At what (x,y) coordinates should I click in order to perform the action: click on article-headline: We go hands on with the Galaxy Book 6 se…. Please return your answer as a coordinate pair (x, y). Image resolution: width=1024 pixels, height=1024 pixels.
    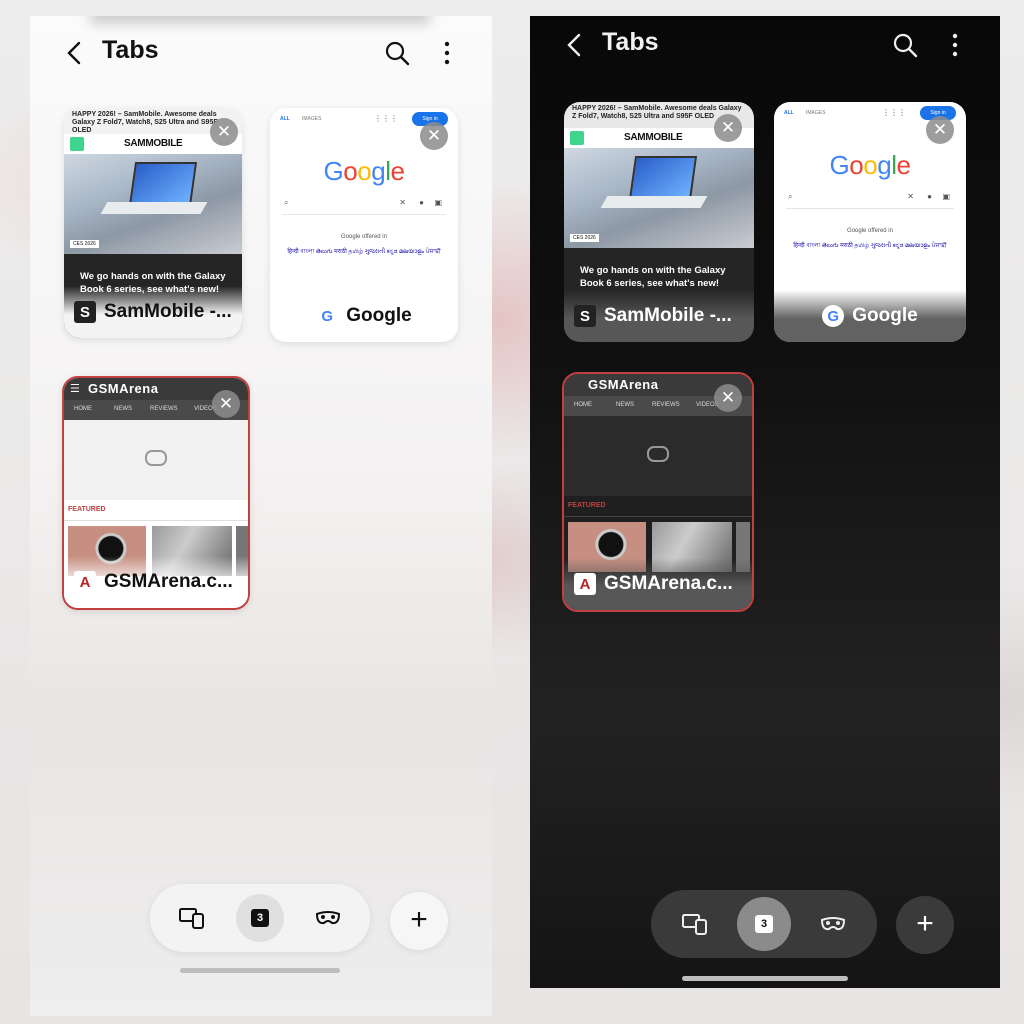
    Looking at the image, I should click on (653, 277).